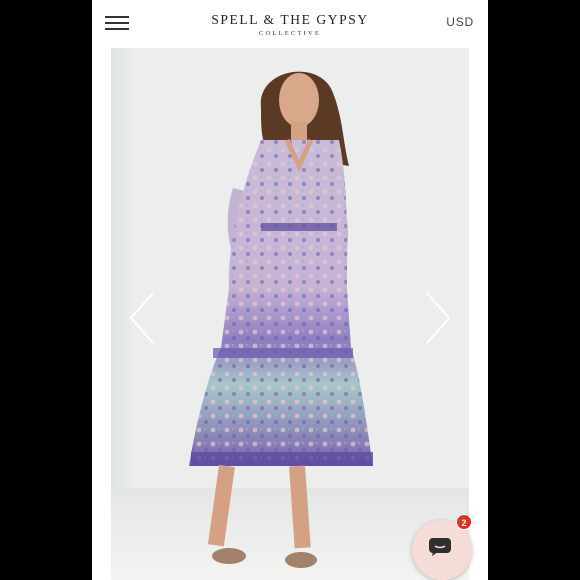  I want to click on chat-bubble-icon, so click(440, 547).